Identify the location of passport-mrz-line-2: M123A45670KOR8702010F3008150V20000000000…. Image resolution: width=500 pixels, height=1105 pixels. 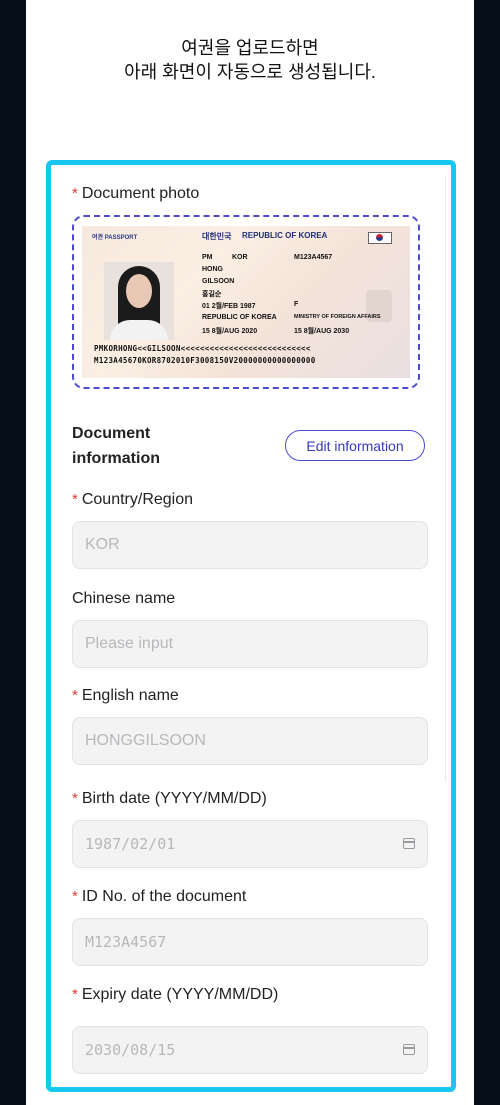
(205, 360).